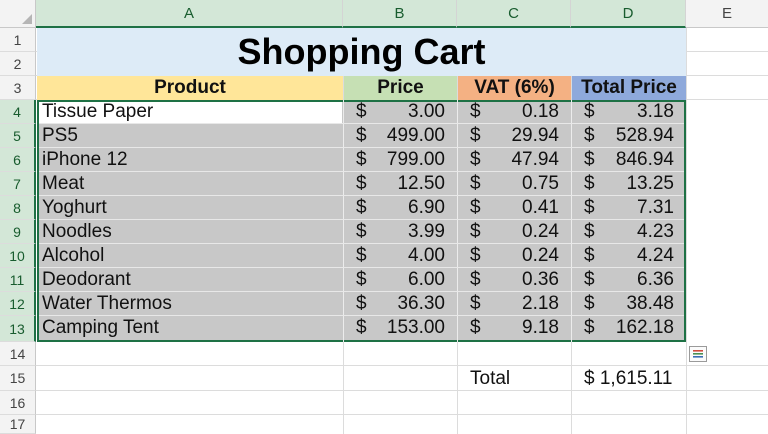 The height and width of the screenshot is (434, 768). I want to click on total-amount: 4.23, so click(655, 231).